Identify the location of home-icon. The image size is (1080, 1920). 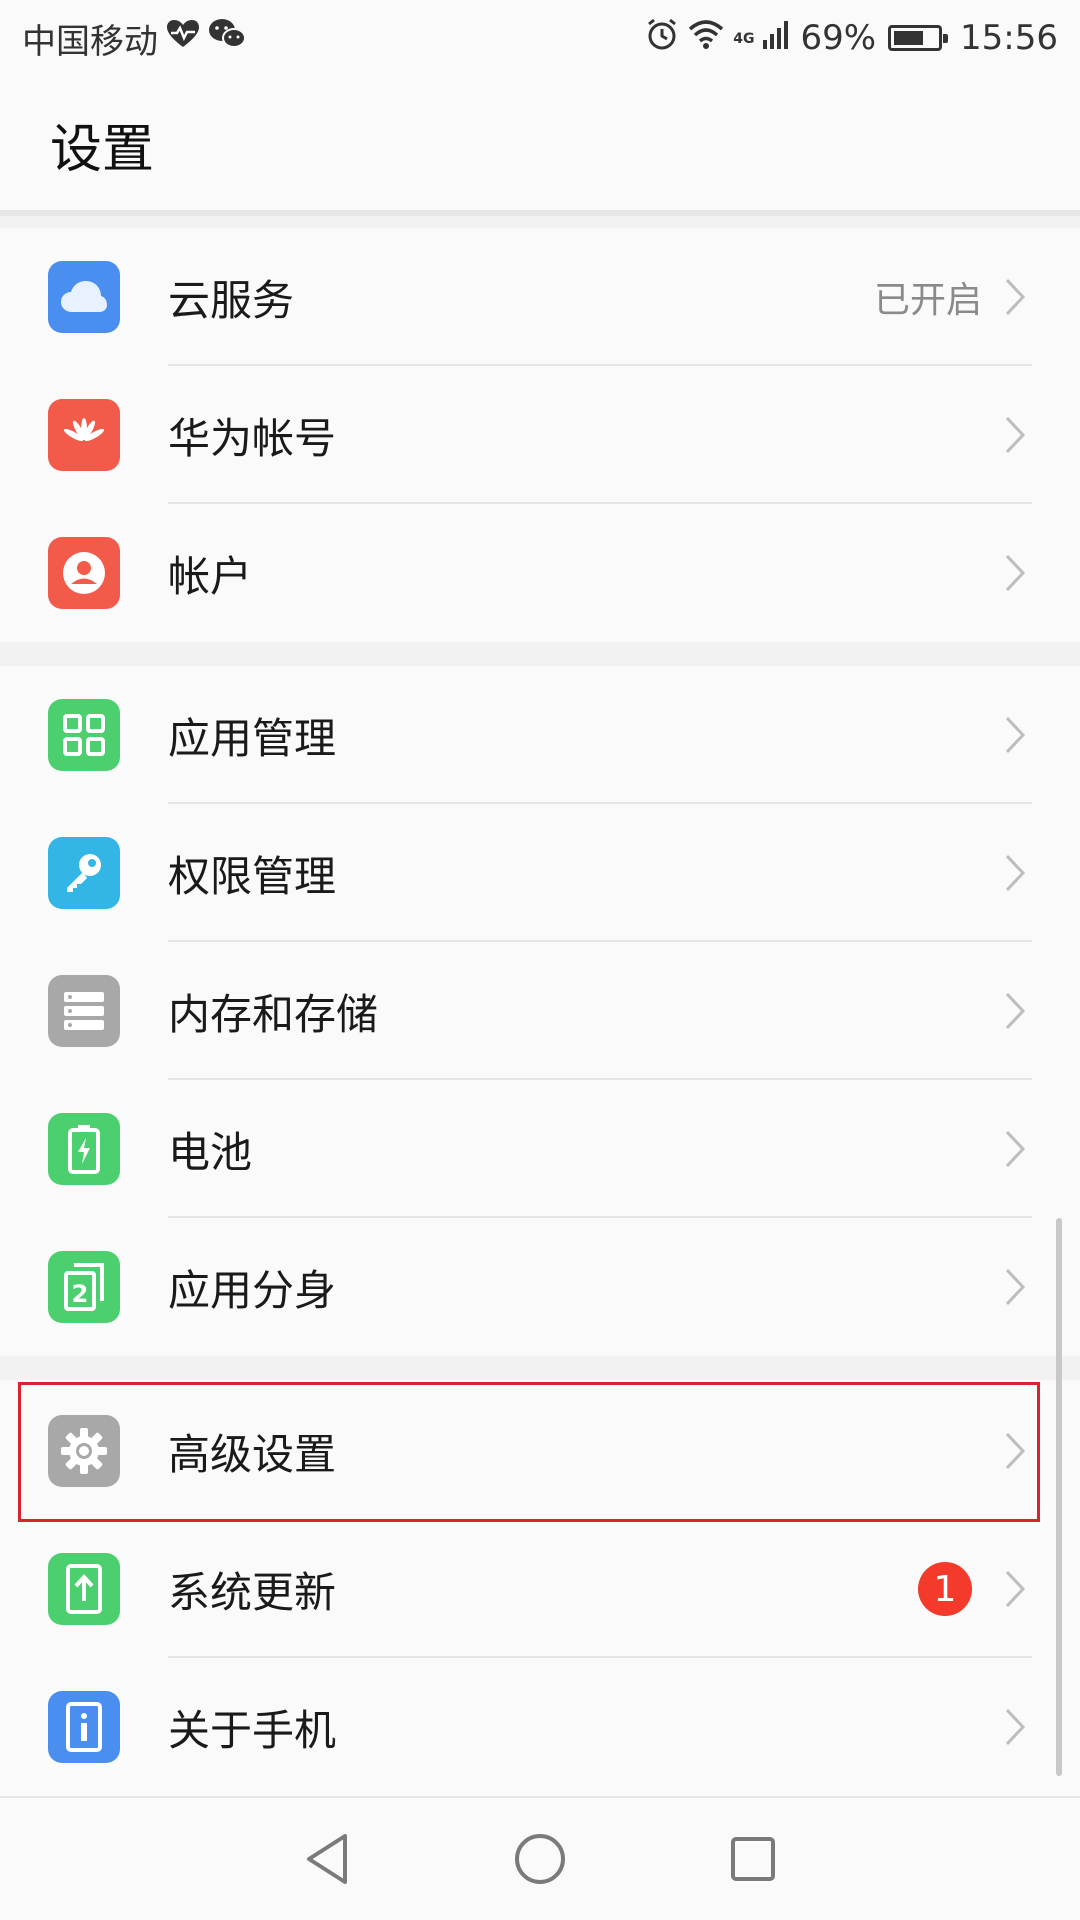
(540, 1859).